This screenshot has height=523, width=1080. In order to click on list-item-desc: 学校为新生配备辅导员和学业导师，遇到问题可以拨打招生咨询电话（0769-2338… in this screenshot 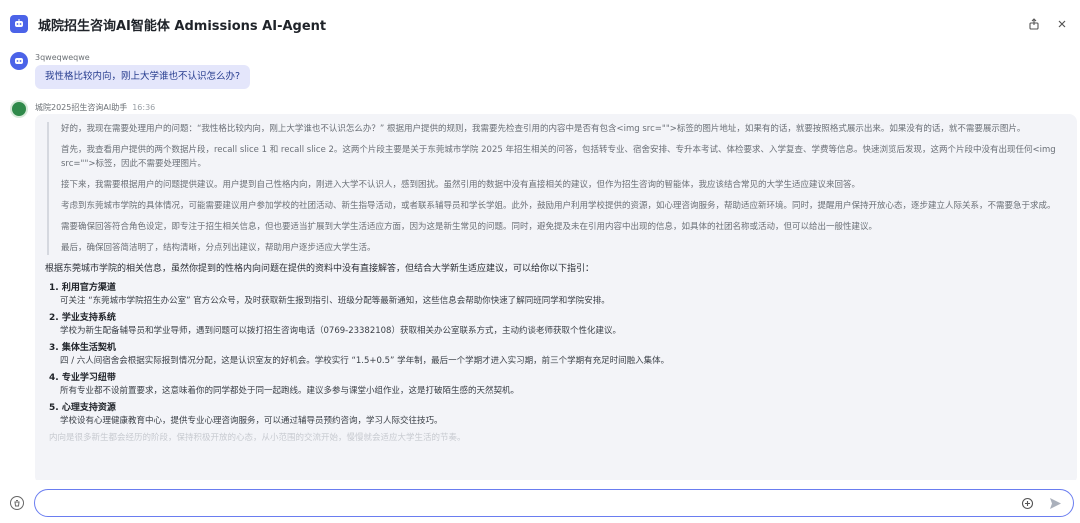, I will do `click(340, 331)`.